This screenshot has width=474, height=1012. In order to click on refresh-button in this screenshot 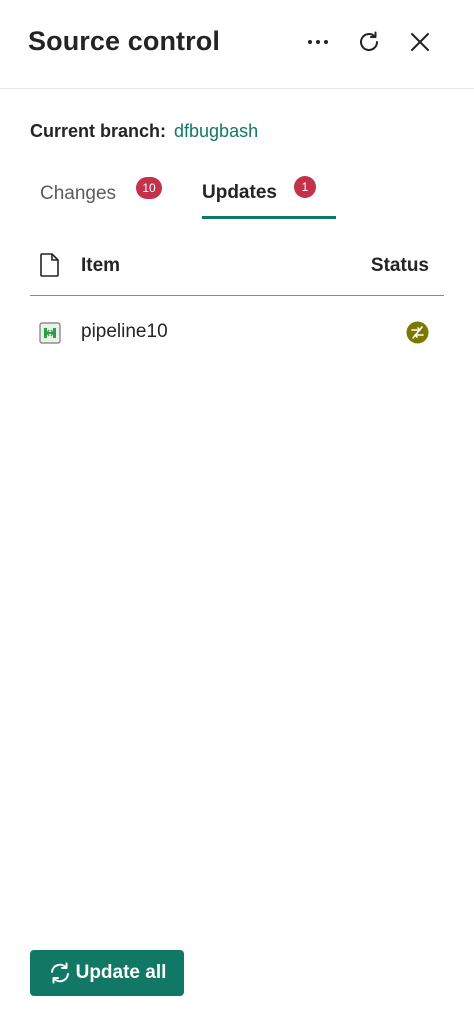, I will do `click(369, 42)`.